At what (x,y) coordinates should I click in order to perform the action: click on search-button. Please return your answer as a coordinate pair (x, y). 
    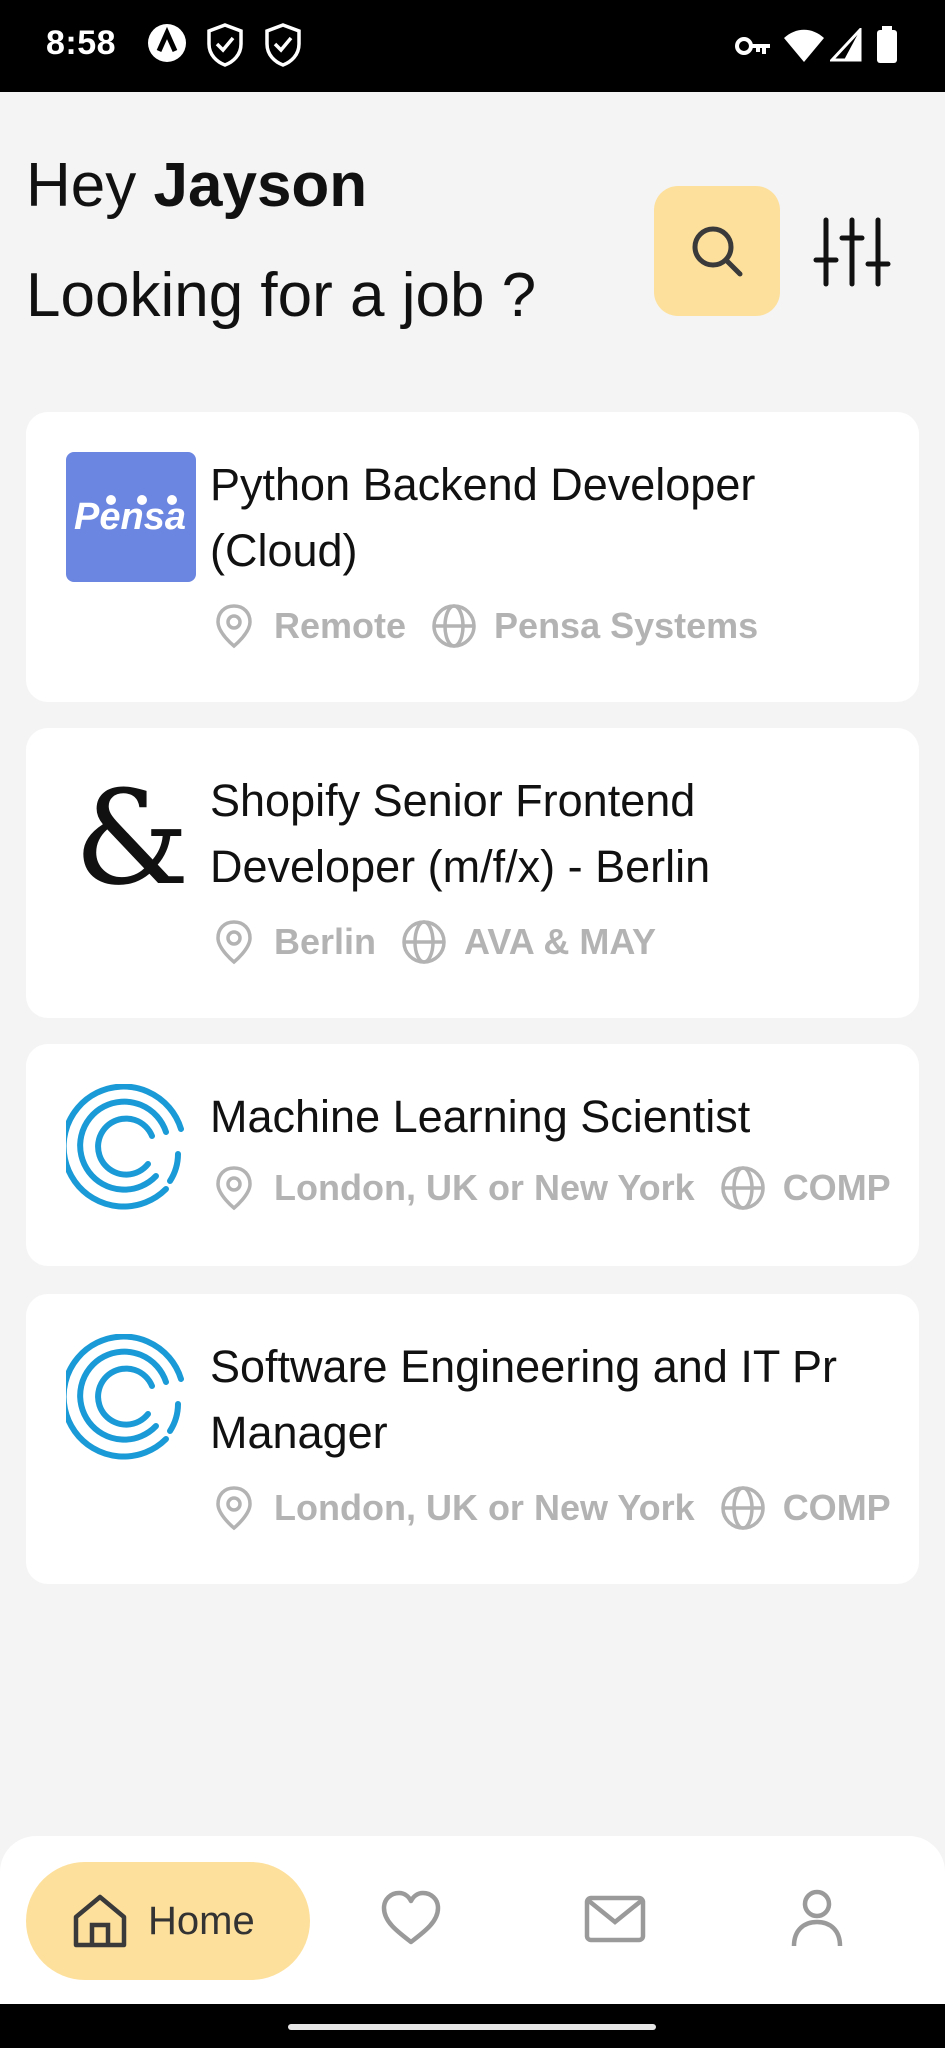
    Looking at the image, I should click on (717, 251).